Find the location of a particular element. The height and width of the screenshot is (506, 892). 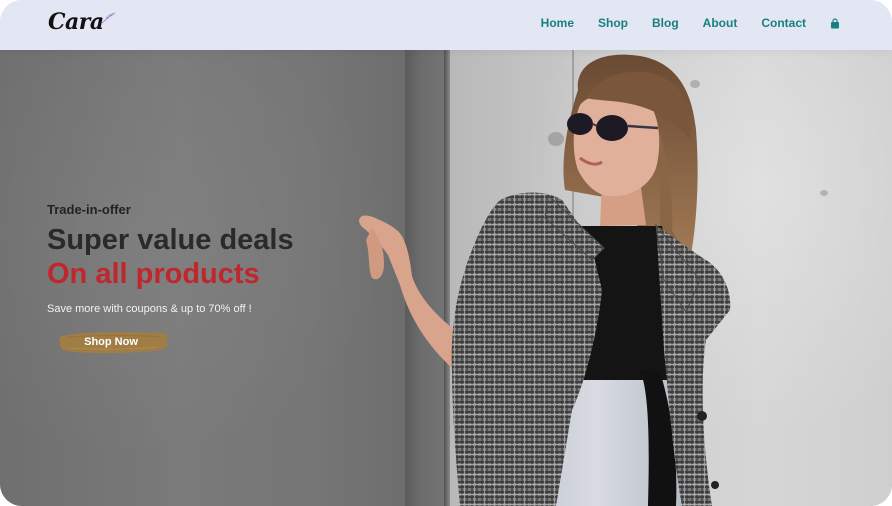

logo: Cara is located at coordinates (82, 24).